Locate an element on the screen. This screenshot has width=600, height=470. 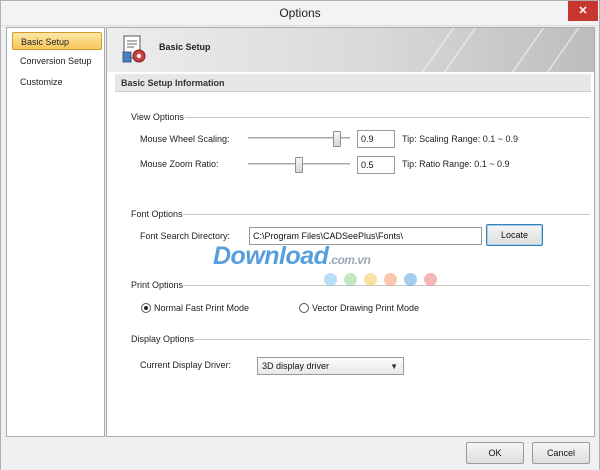
ok-button-label: OK is located at coordinates (495, 453).